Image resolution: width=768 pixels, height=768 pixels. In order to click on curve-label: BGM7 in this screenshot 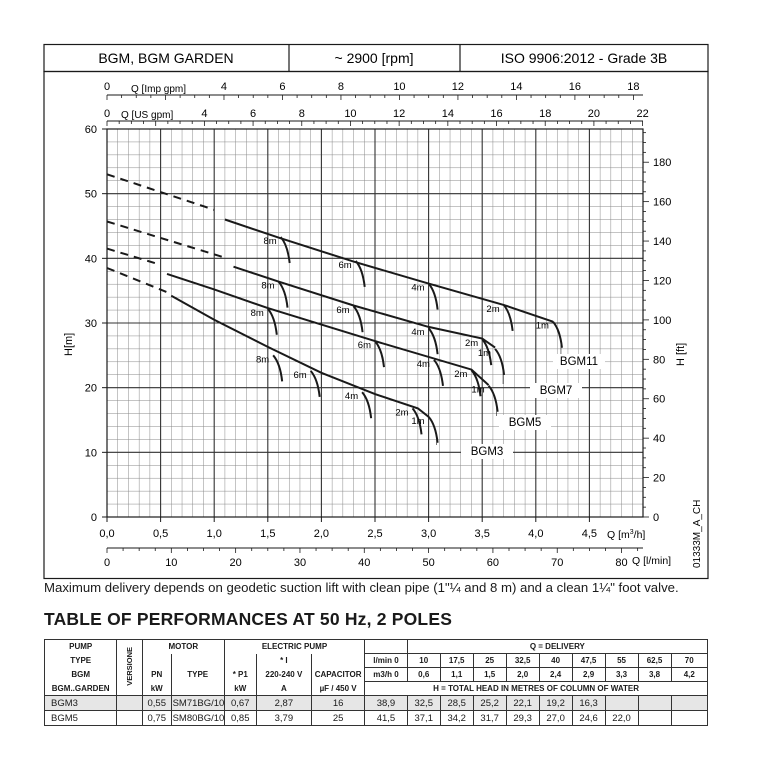, I will do `click(556, 391)`.